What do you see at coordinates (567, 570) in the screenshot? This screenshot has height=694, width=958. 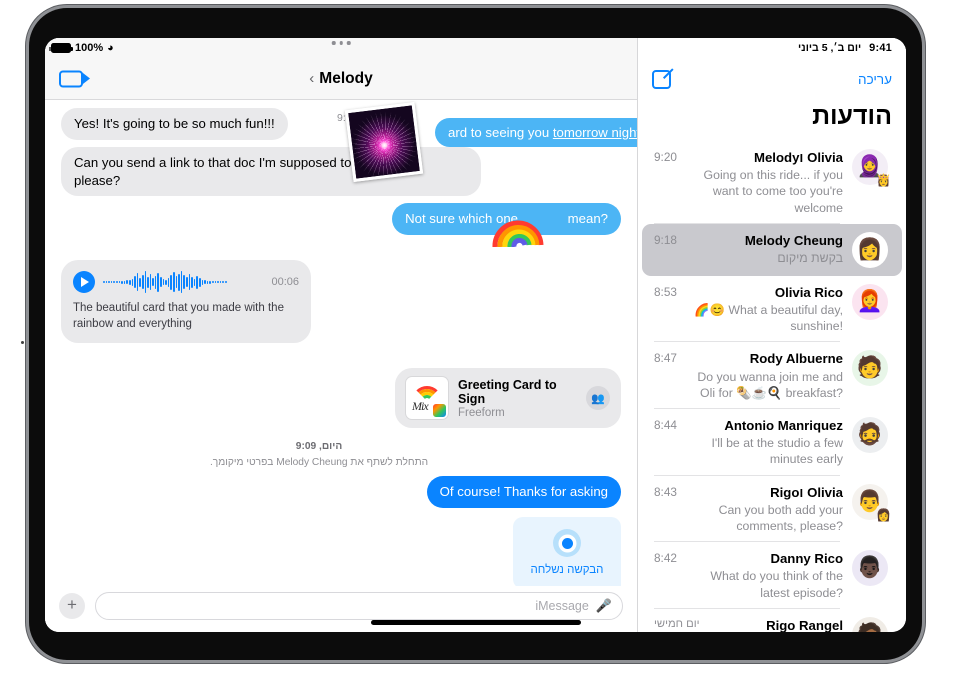 I see `location-request-label: הבקשה נשלחה` at bounding box center [567, 570].